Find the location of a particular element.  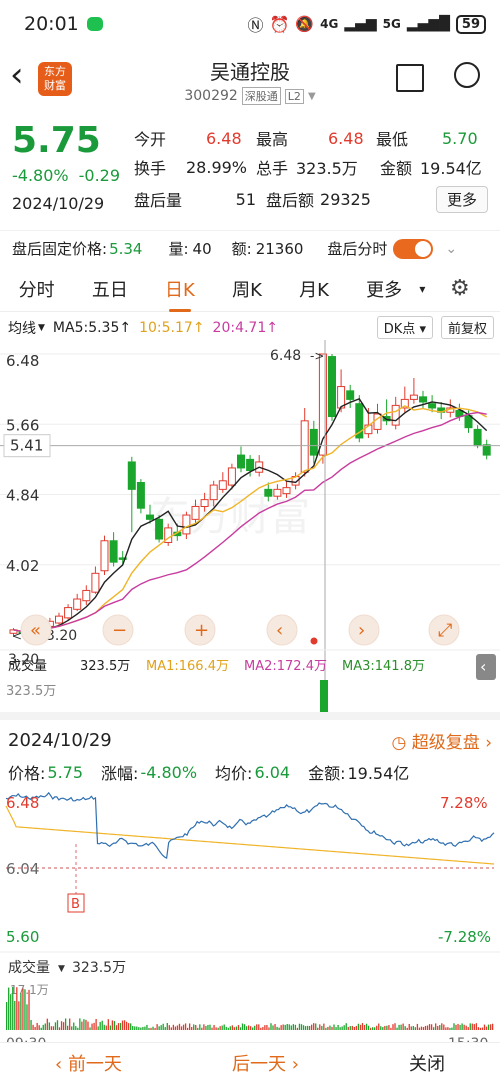

current-price: 5.75 is located at coordinates (56, 140).